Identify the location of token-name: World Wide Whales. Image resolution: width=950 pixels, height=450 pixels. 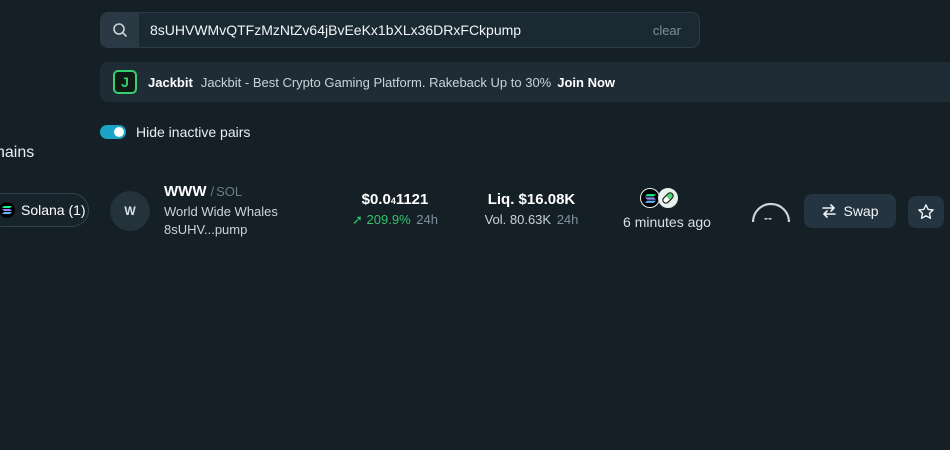
(221, 211).